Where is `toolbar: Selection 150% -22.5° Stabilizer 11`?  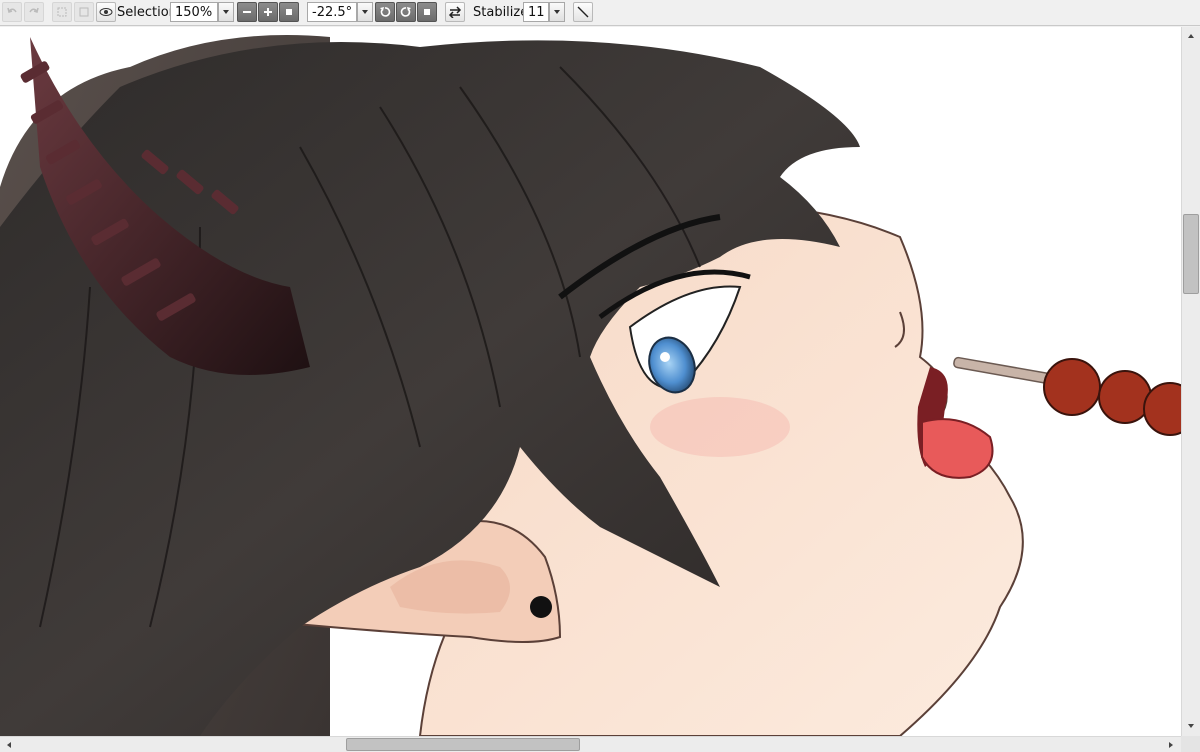
toolbar: Selection 150% -22.5° Stabilizer 11 is located at coordinates (600, 13).